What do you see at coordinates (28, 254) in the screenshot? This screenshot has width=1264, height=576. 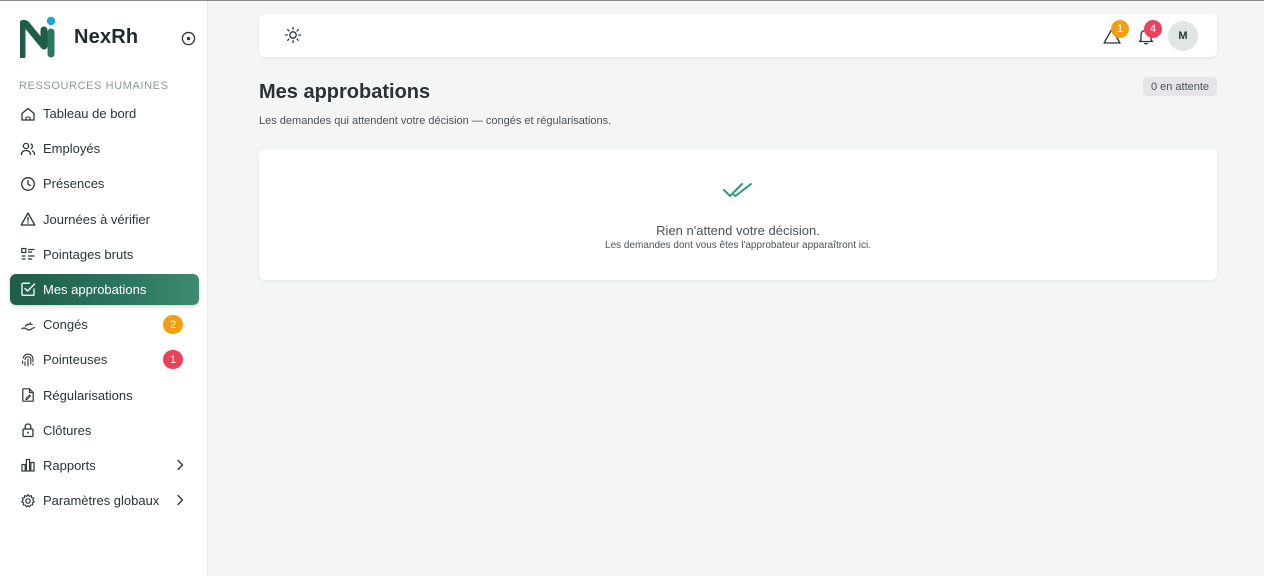 I see `list-icon` at bounding box center [28, 254].